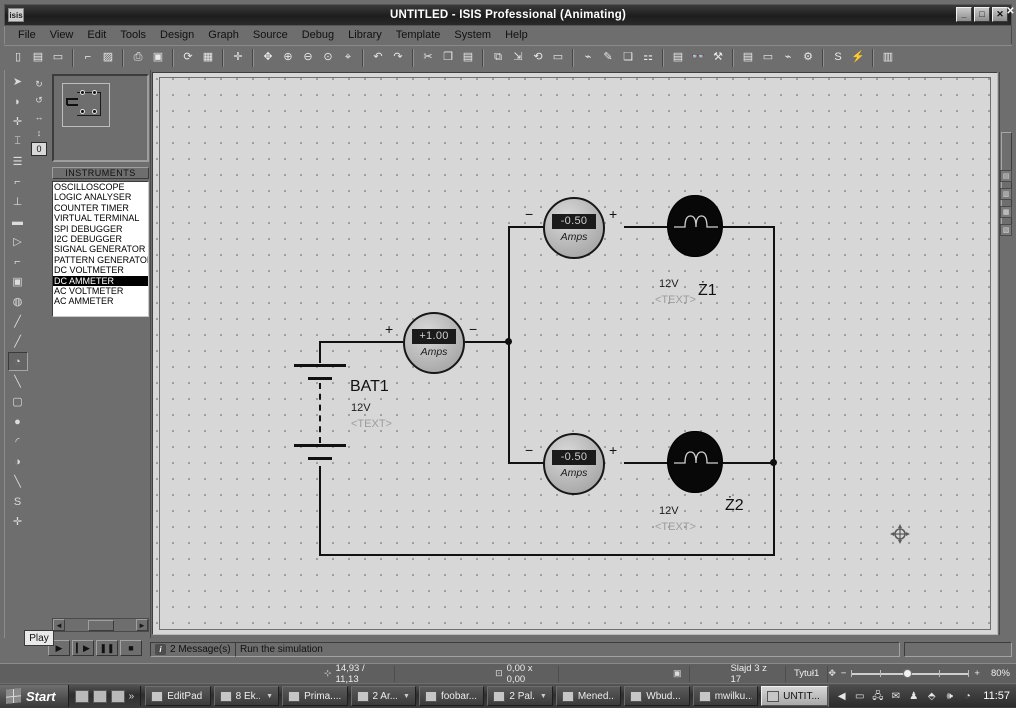 The height and width of the screenshot is (708, 1016). I want to click on netlist-compile-button: ⌁, so click(788, 57).